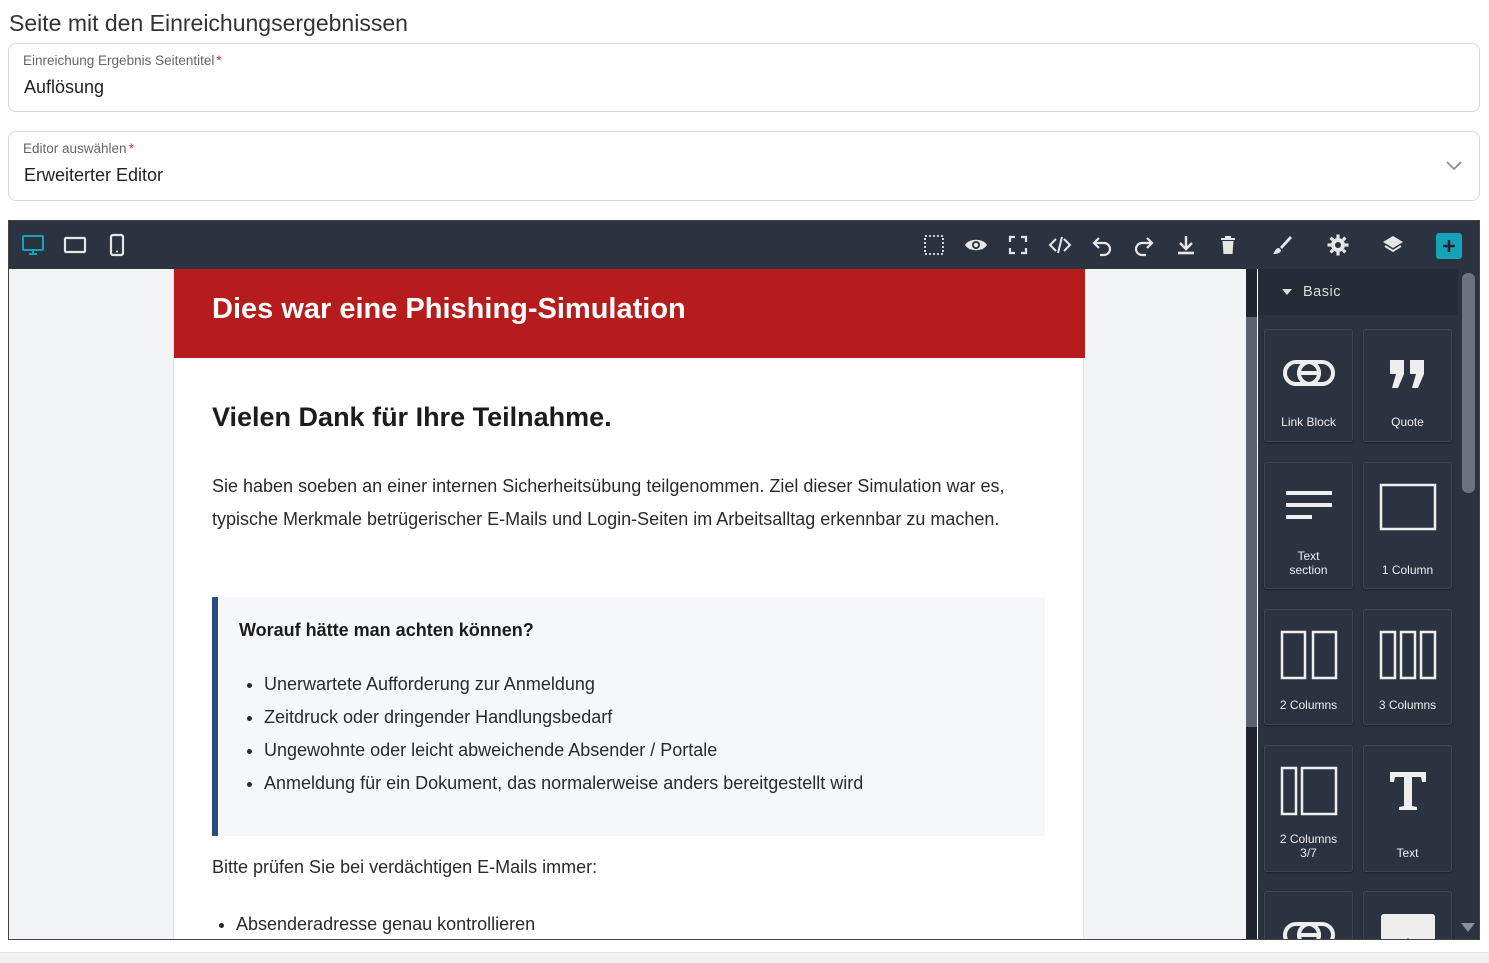  Describe the element at coordinates (1407, 507) in the screenshot. I see `one-column-icon` at that location.